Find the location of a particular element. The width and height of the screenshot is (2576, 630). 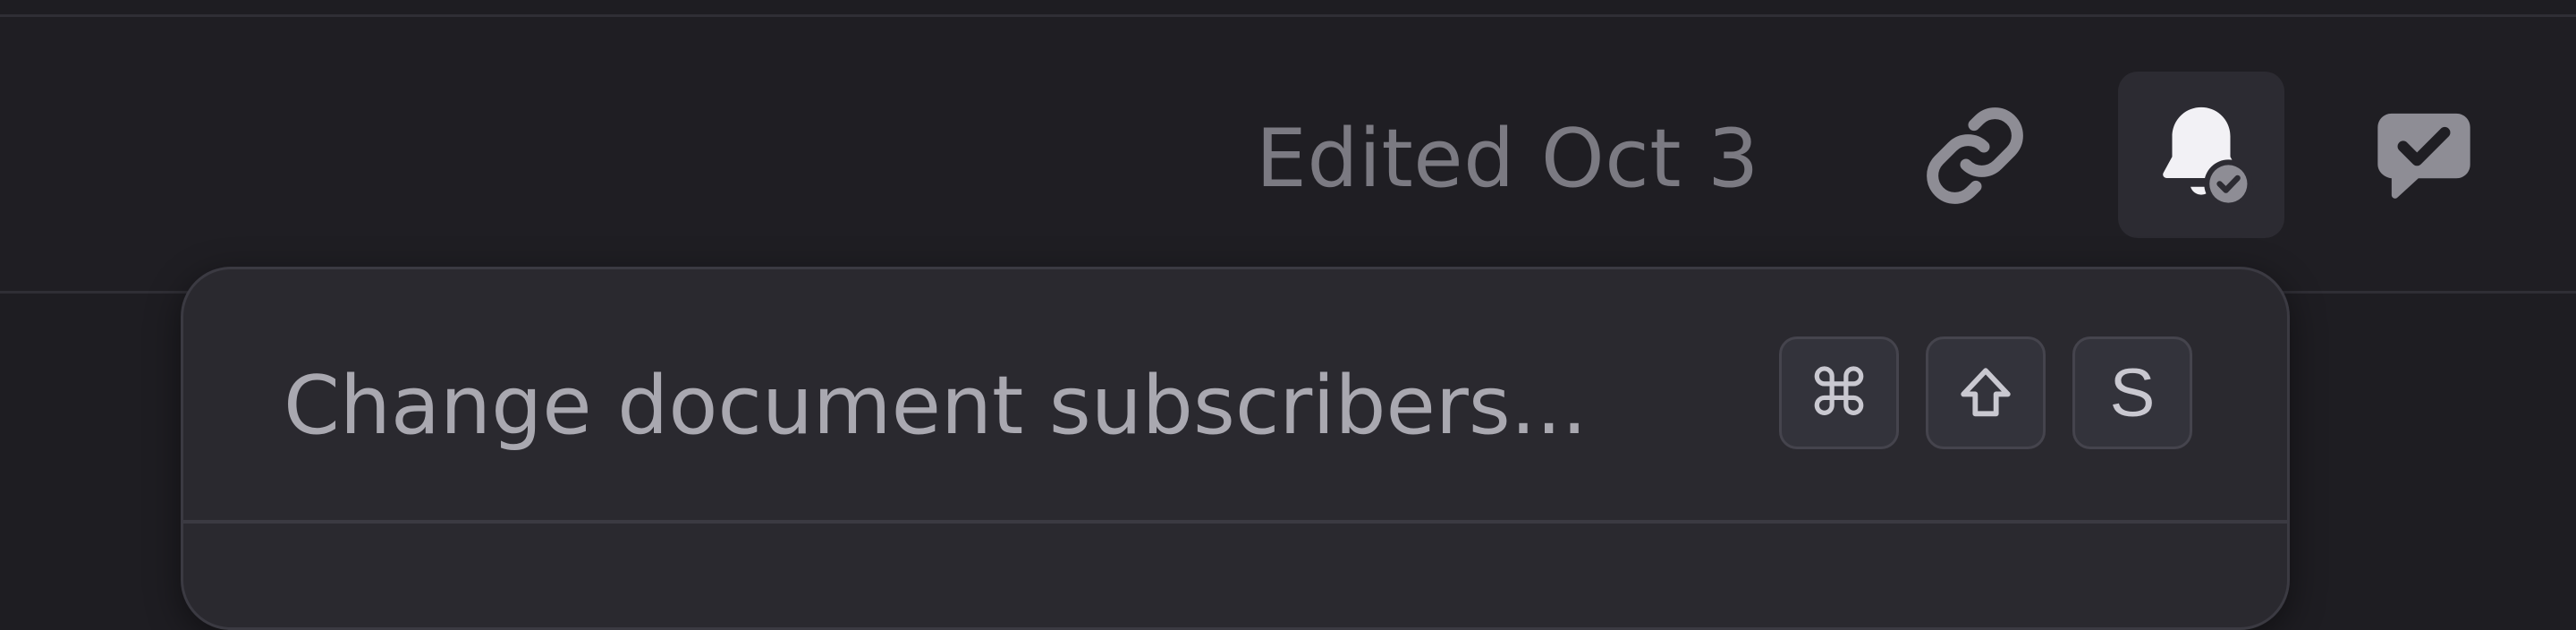

copy-link-button is located at coordinates (1975, 155).